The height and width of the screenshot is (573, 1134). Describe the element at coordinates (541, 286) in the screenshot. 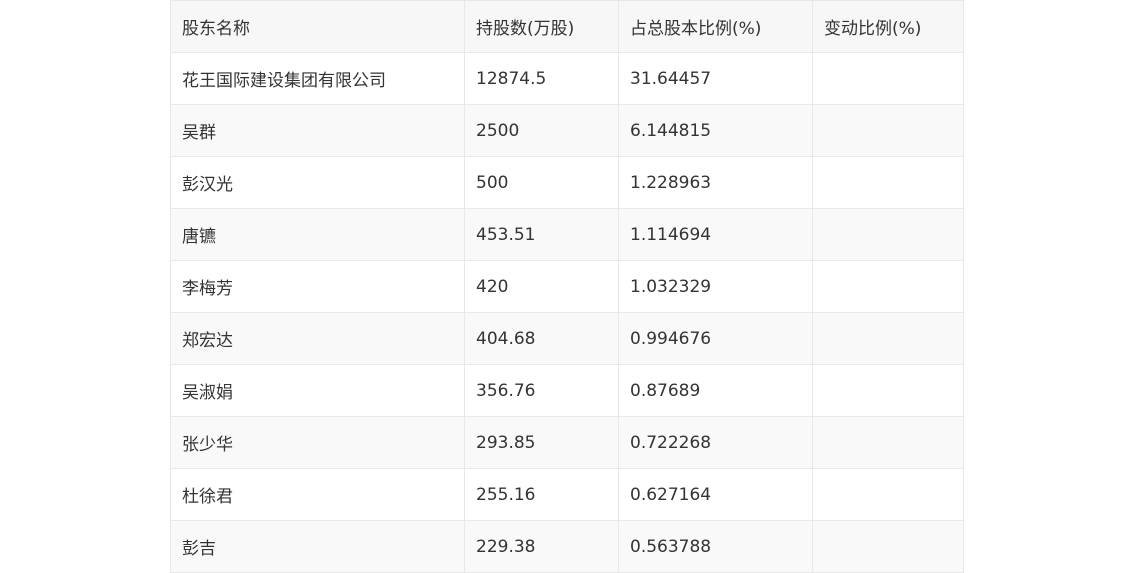

I see `cell-shares-held: 420` at that location.